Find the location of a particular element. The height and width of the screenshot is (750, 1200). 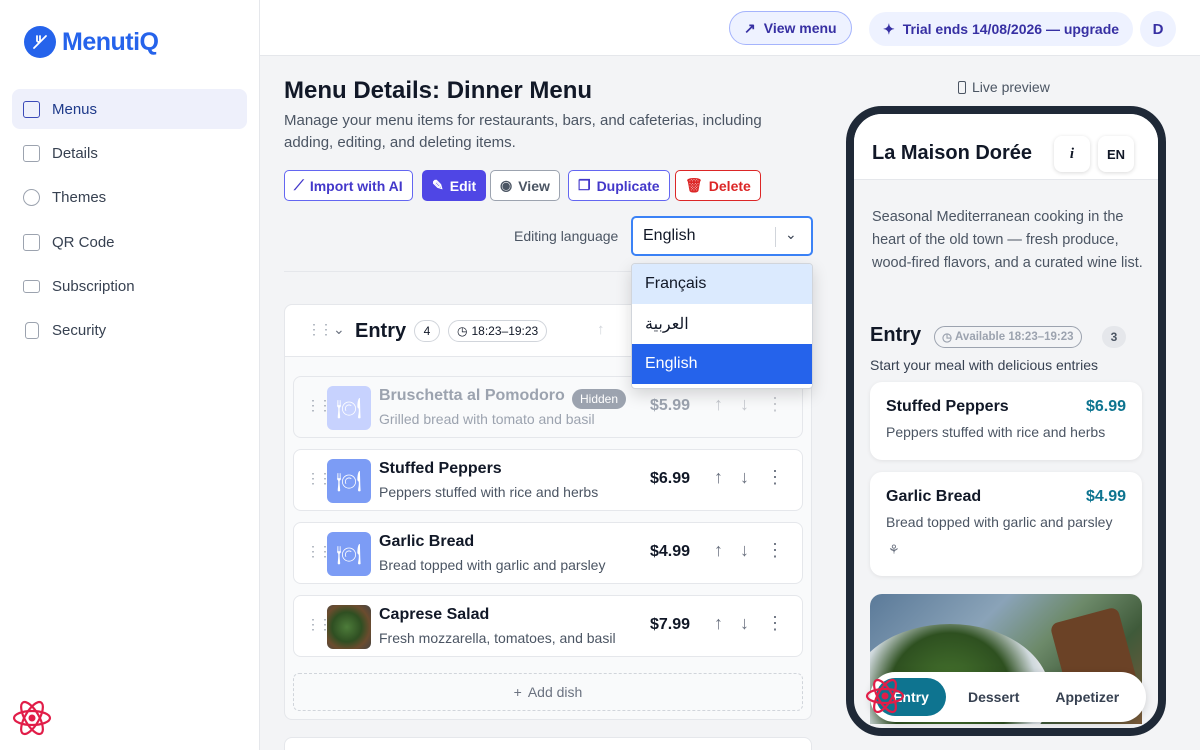

dish-price: $7.99 is located at coordinates (669, 624).